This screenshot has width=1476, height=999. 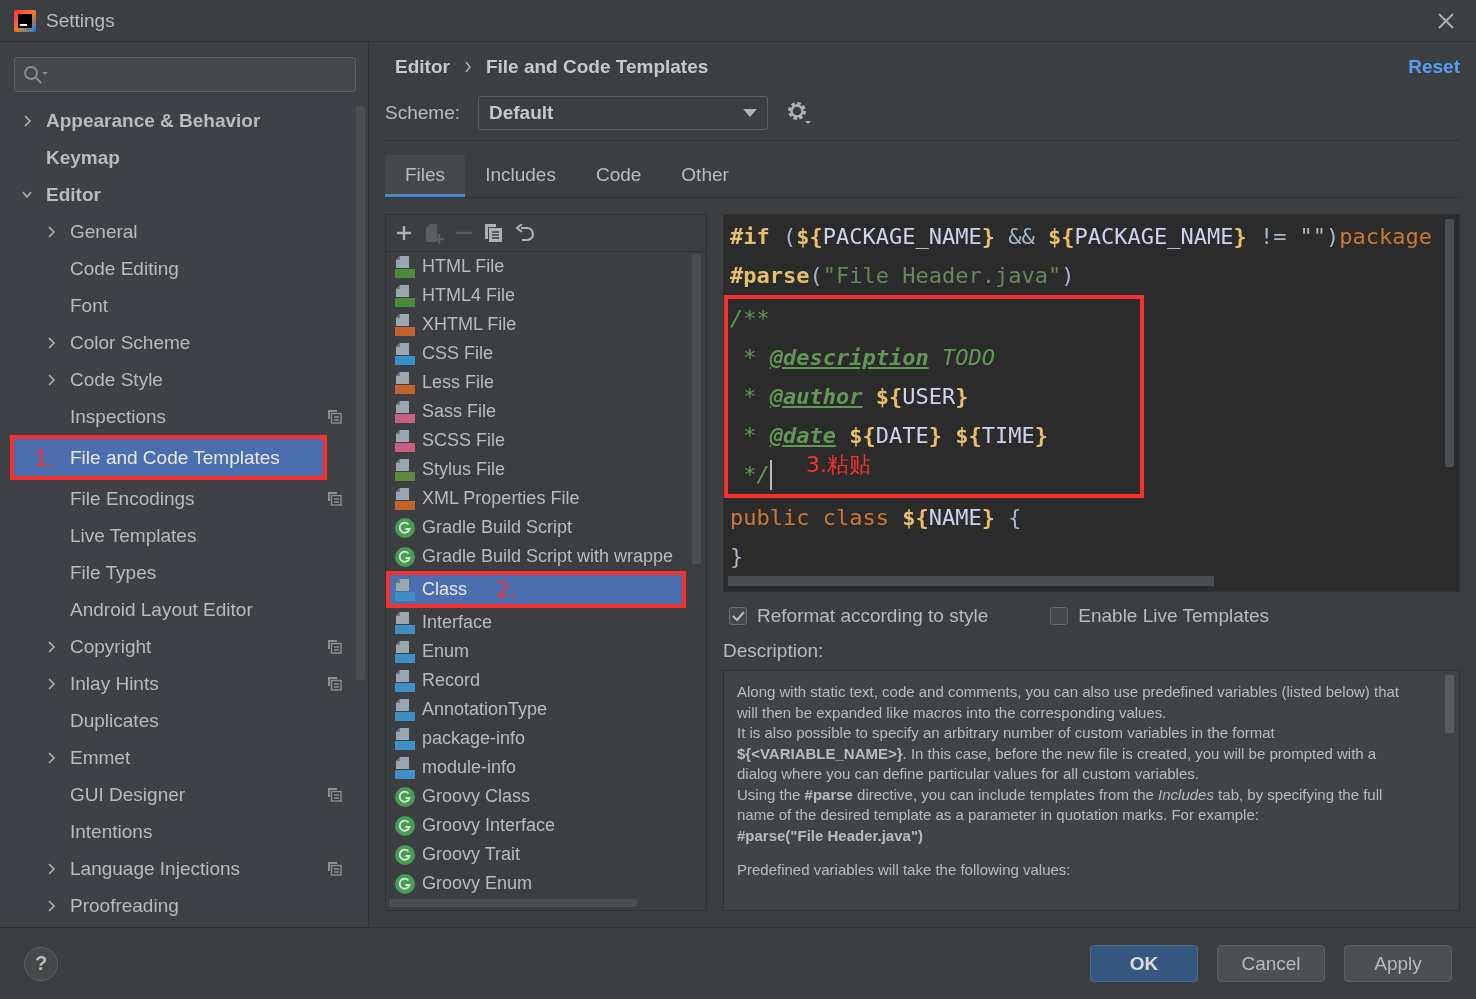 What do you see at coordinates (178, 572) in the screenshot?
I see `tree-item: File Types` at bounding box center [178, 572].